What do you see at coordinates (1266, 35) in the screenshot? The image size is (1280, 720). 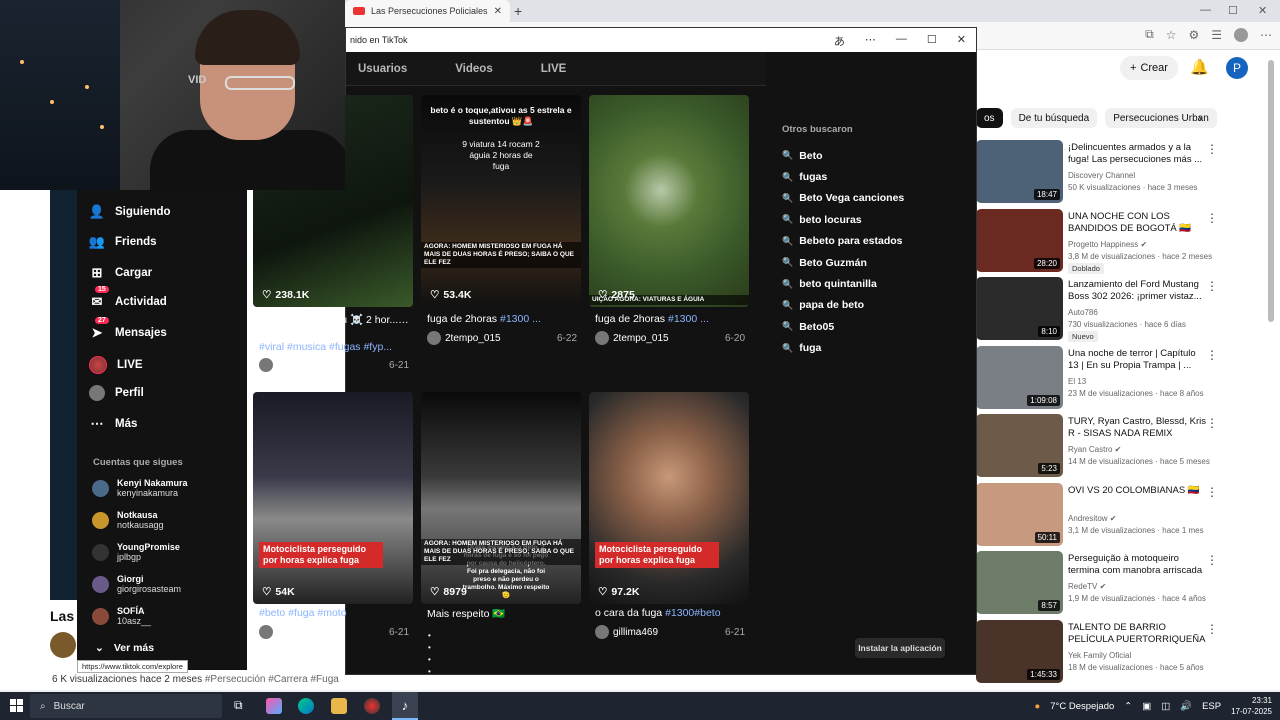 I see `more-menu-icon: ⋯` at bounding box center [1266, 35].